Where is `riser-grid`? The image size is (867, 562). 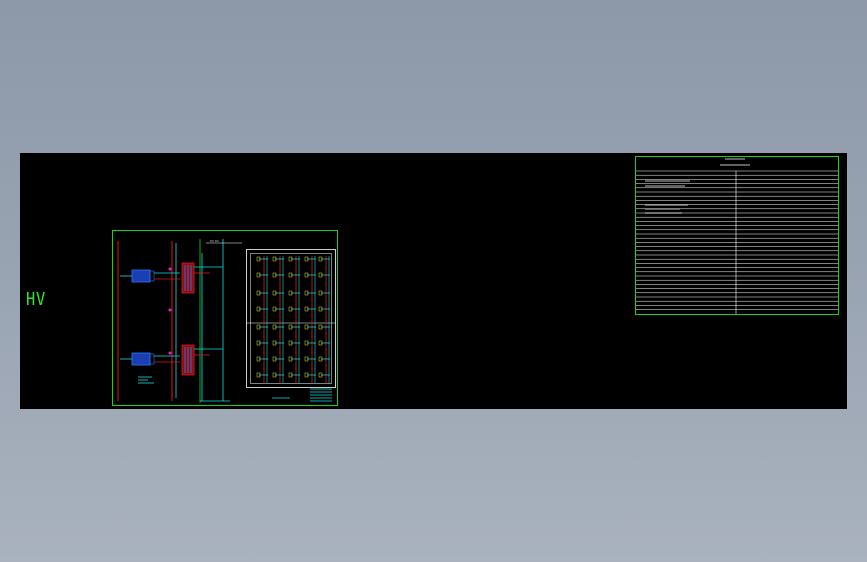 riser-grid is located at coordinates (291, 318).